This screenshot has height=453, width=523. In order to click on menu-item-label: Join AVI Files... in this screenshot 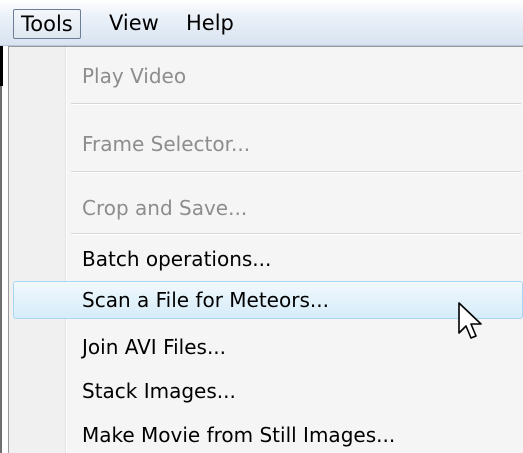, I will do `click(154, 347)`.